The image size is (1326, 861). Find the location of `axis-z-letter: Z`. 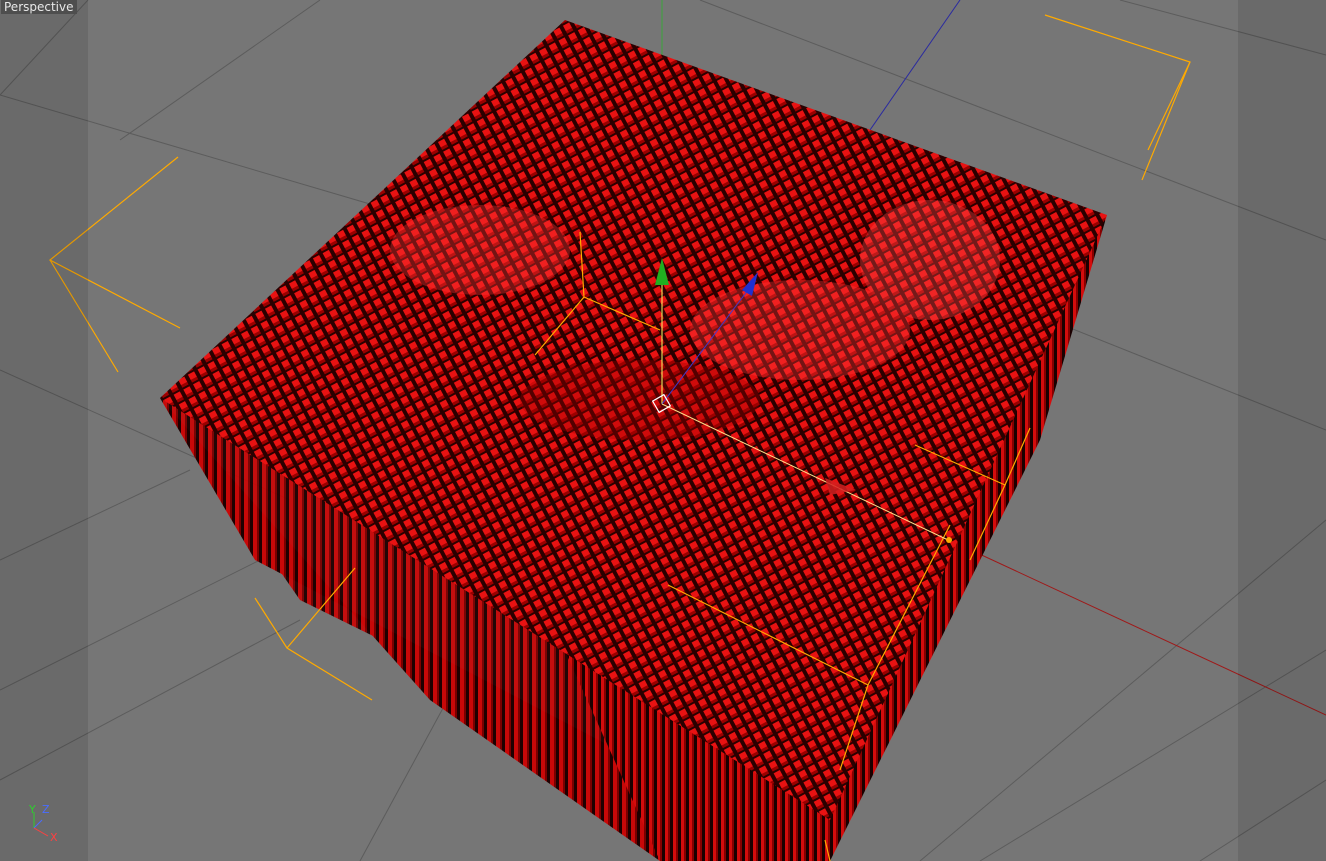

axis-z-letter: Z is located at coordinates (46, 809).